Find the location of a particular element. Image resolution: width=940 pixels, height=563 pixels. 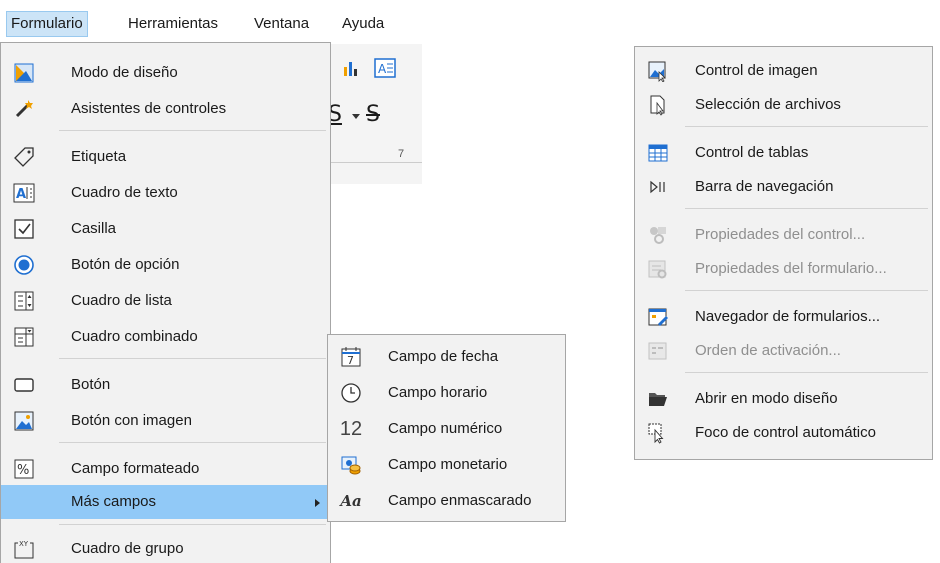

checkbox-icon is located at coordinates (24, 229).